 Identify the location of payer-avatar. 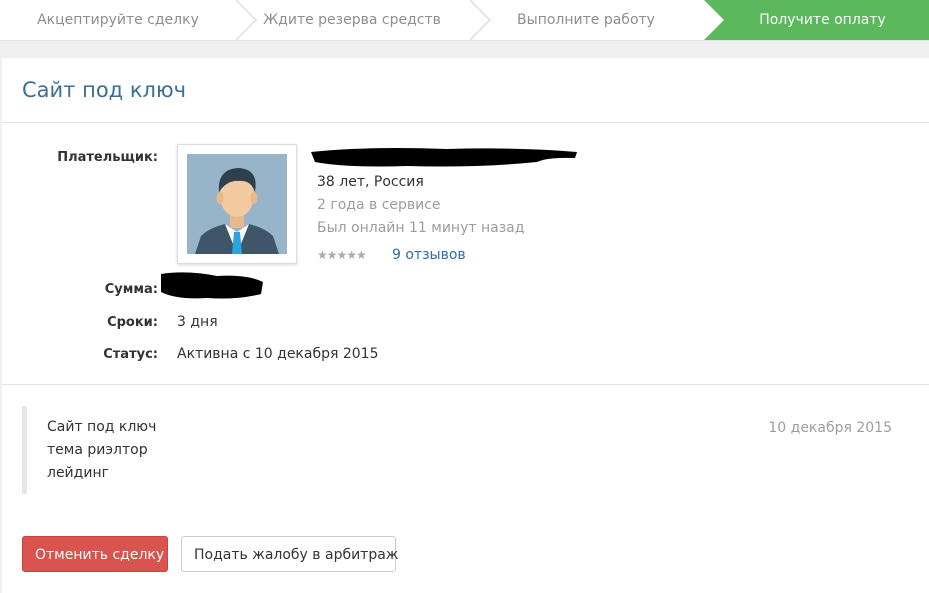
(237, 204).